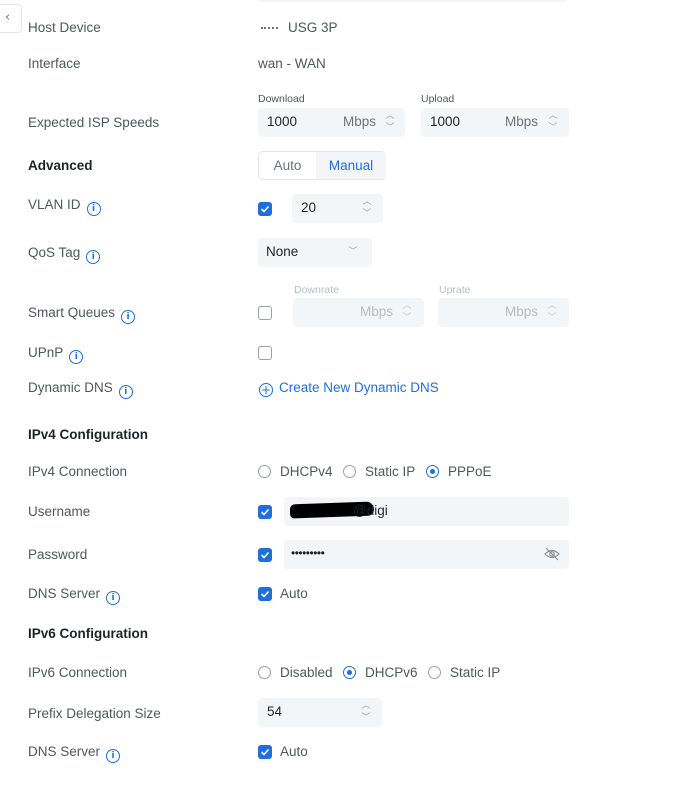  Describe the element at coordinates (349, 672) in the screenshot. I see `ipv6-dhcpv6-radio` at that location.